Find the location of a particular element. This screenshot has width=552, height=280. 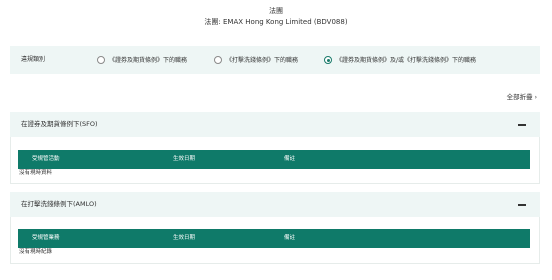

radio-option-sfo-and-amlo: 《證券及期貨條例》及/或《打擊洗錢條例》下的職務 is located at coordinates (400, 60).